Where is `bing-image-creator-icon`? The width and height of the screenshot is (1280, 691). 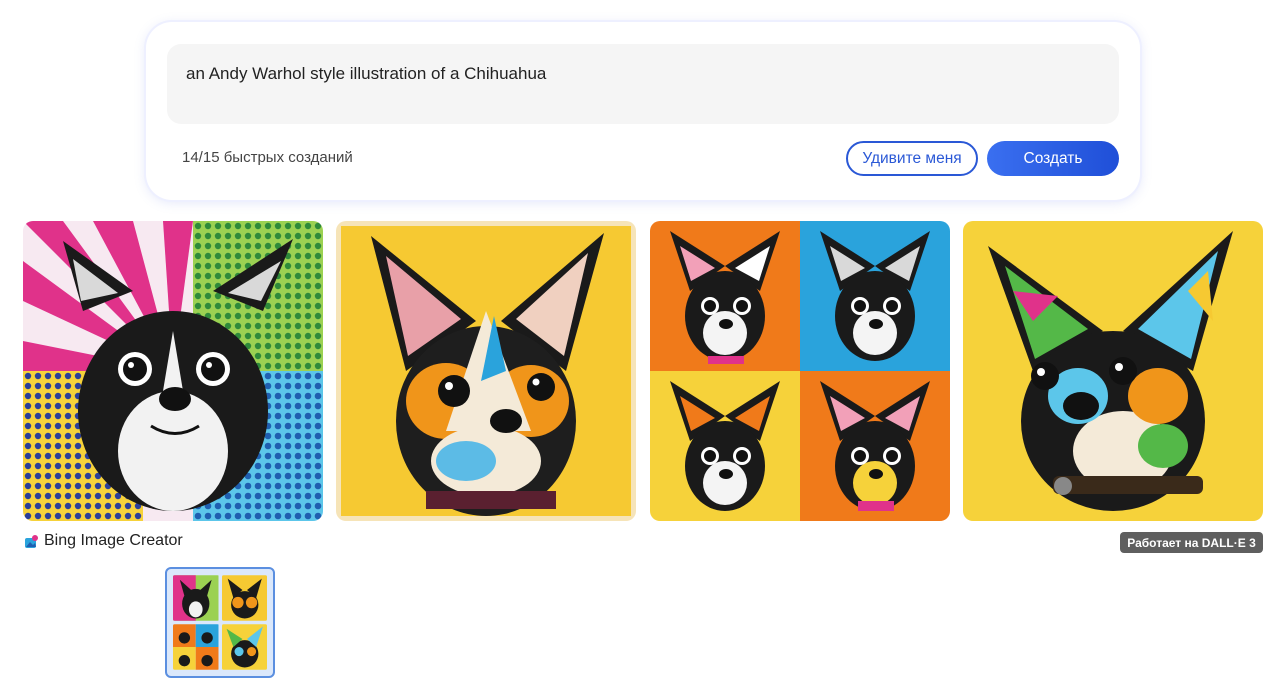
bing-image-creator-icon is located at coordinates (31, 541).